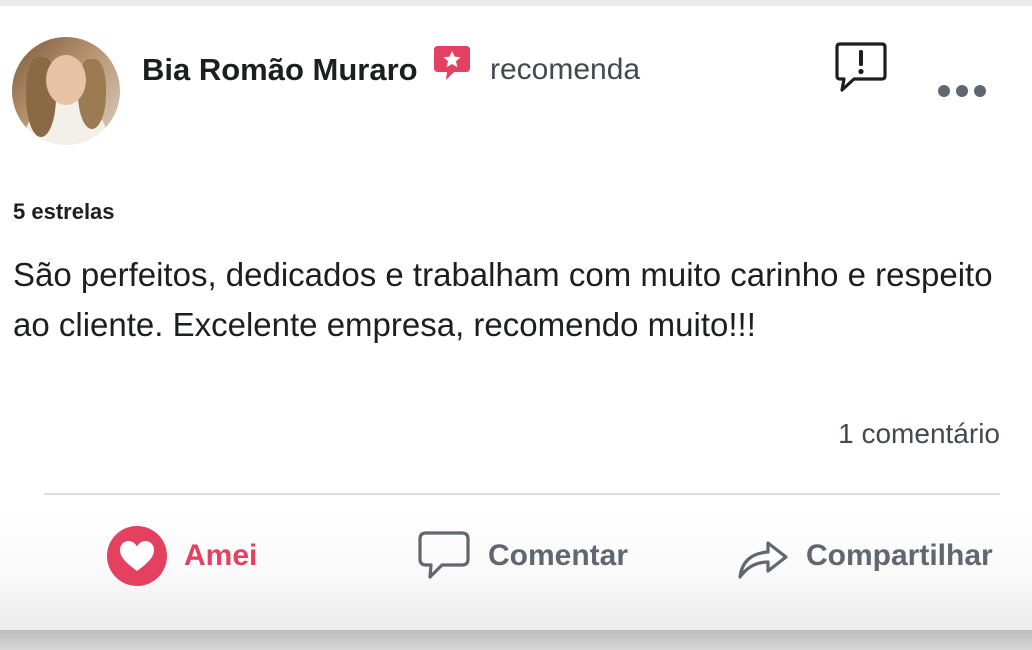  Describe the element at coordinates (516, 3) in the screenshot. I see `top-edge` at that location.